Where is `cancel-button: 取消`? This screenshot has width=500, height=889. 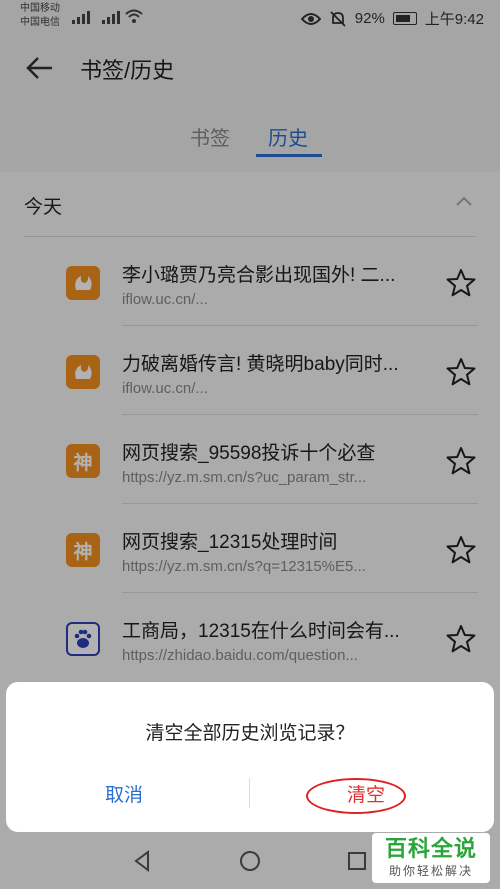
cancel-button: 取消 is located at coordinates (124, 793).